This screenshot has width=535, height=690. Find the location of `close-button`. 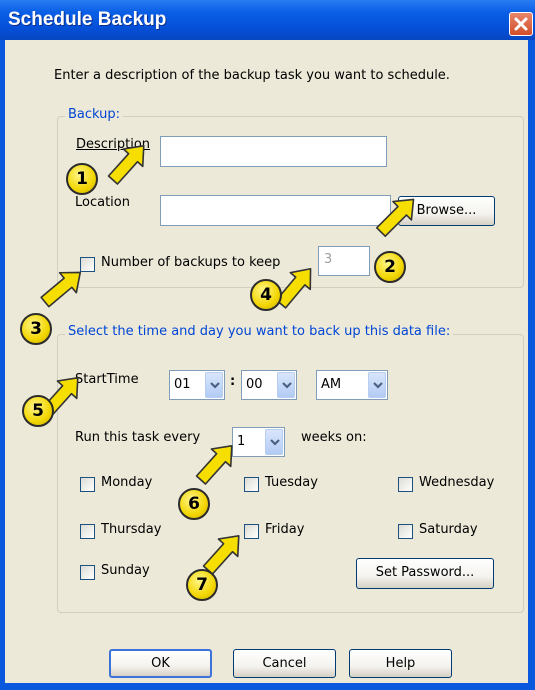

close-button is located at coordinates (521, 24).